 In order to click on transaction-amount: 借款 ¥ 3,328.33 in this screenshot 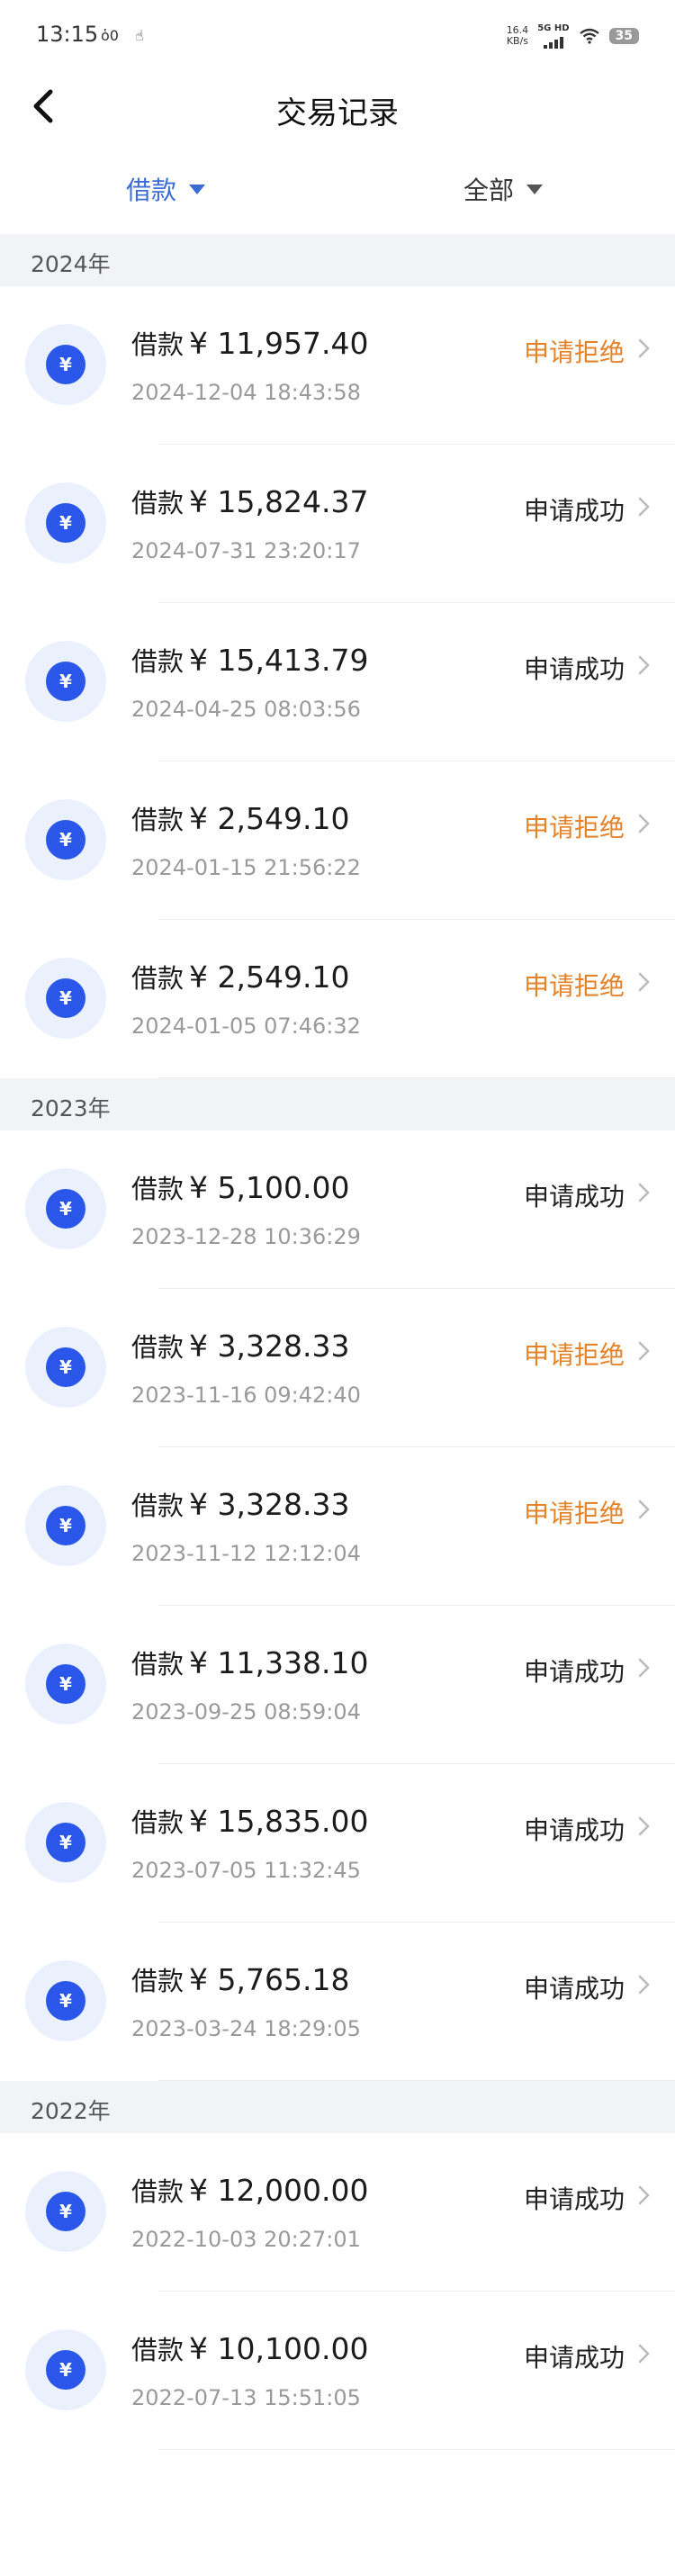, I will do `click(240, 1346)`.